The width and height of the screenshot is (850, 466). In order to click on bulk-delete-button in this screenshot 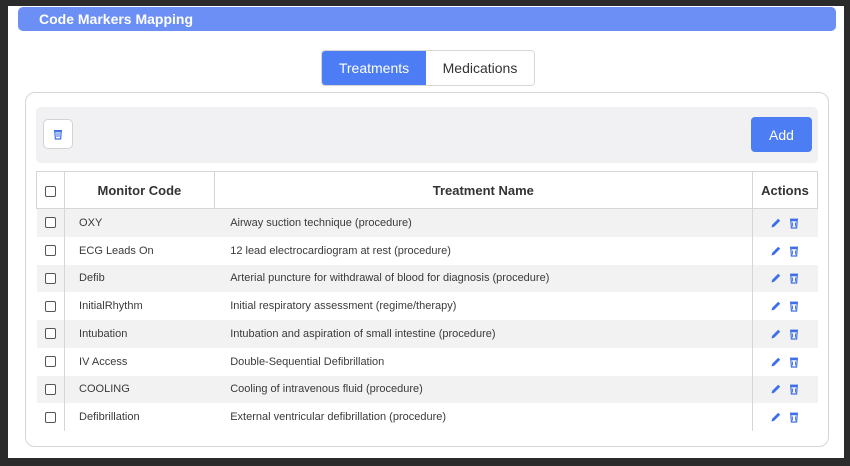, I will do `click(58, 134)`.